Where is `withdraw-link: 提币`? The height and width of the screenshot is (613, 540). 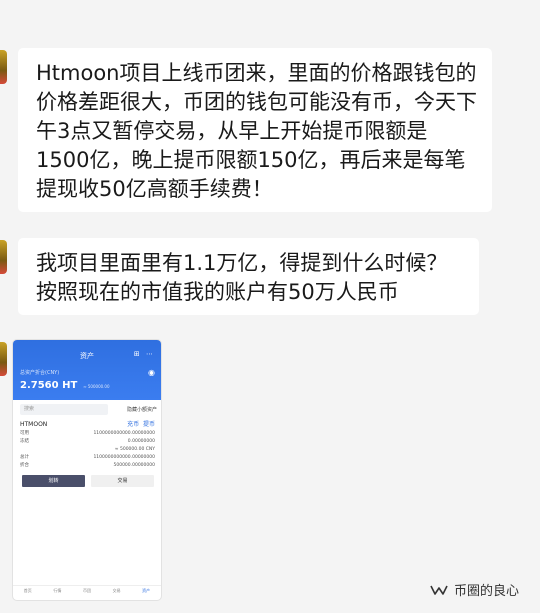 withdraw-link: 提币 is located at coordinates (148, 424).